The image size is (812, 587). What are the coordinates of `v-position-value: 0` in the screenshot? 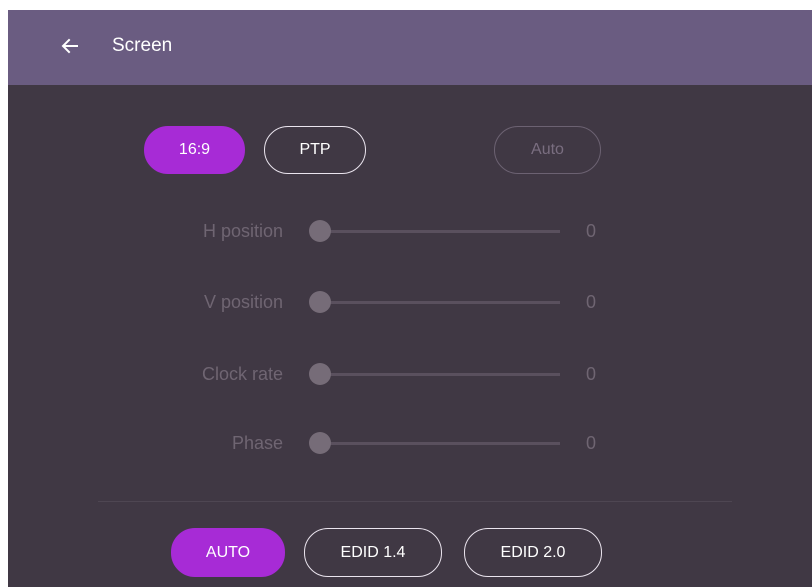 It's located at (591, 302).